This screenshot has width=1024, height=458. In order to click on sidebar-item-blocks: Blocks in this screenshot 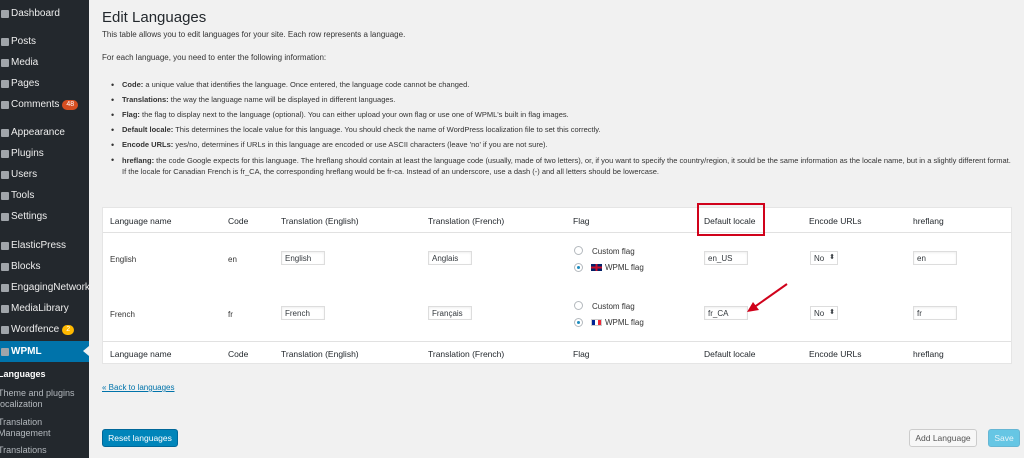, I will do `click(44, 266)`.